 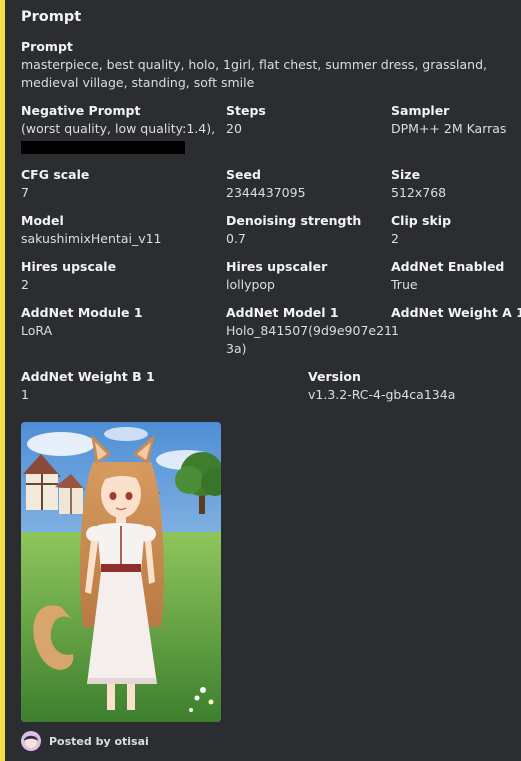 What do you see at coordinates (381, 386) in the screenshot?
I see `field-version: Version v1.3.2-RC-4-gb4ca134a` at bounding box center [381, 386].